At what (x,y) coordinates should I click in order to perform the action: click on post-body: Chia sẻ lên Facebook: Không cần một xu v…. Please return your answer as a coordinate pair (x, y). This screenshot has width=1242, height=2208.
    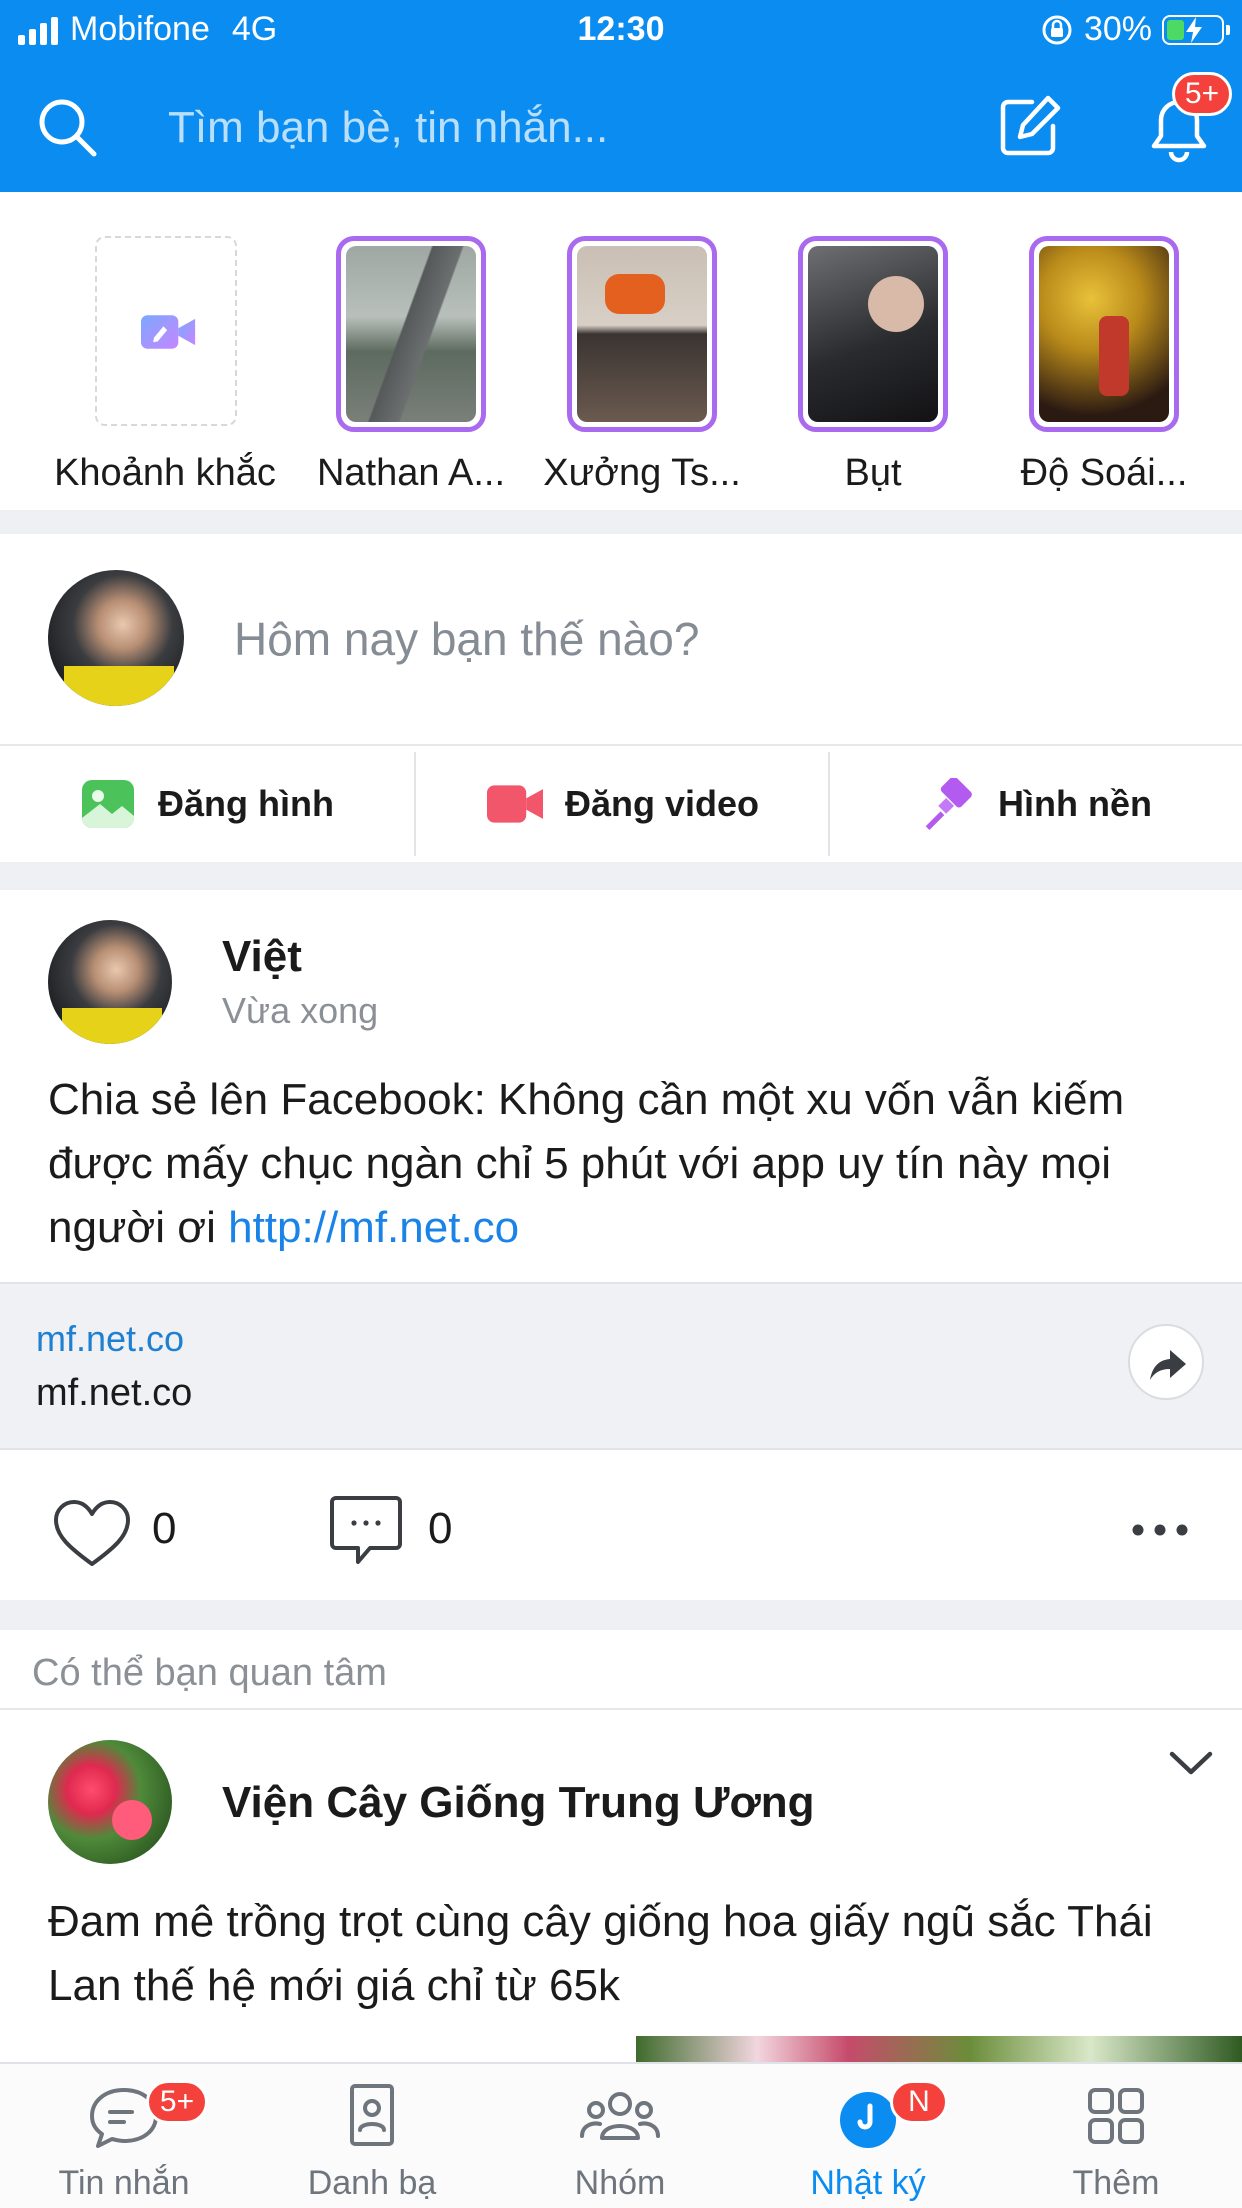
    Looking at the image, I should click on (586, 1163).